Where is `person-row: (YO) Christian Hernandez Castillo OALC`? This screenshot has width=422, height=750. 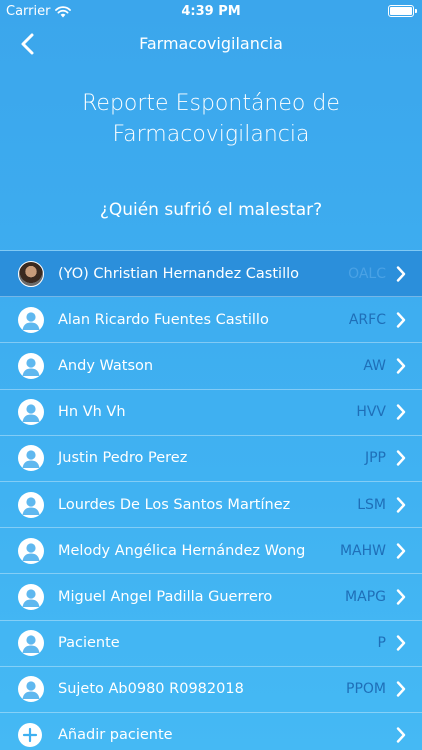
person-row: (YO) Christian Hernandez Castillo OALC is located at coordinates (211, 274).